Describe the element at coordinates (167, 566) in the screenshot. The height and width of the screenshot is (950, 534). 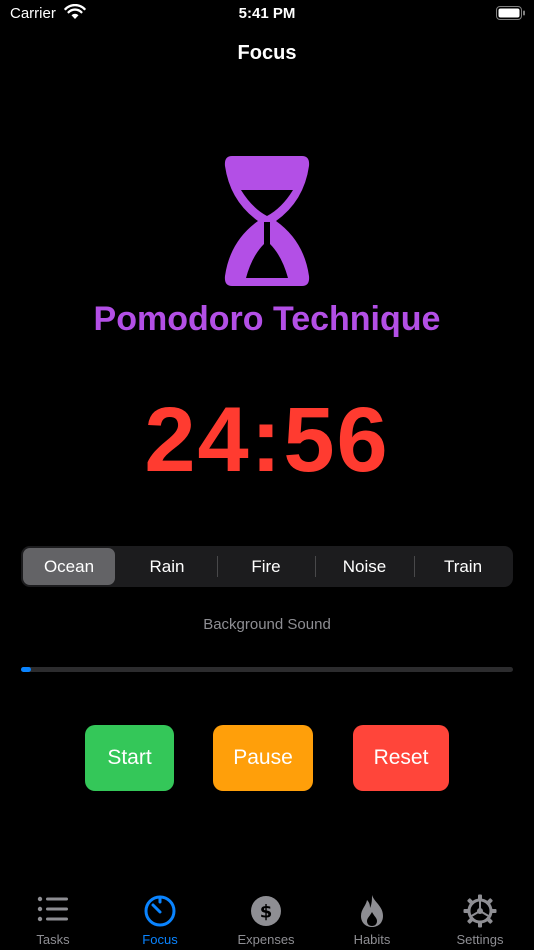
I see `segment-rain: Rain` at that location.